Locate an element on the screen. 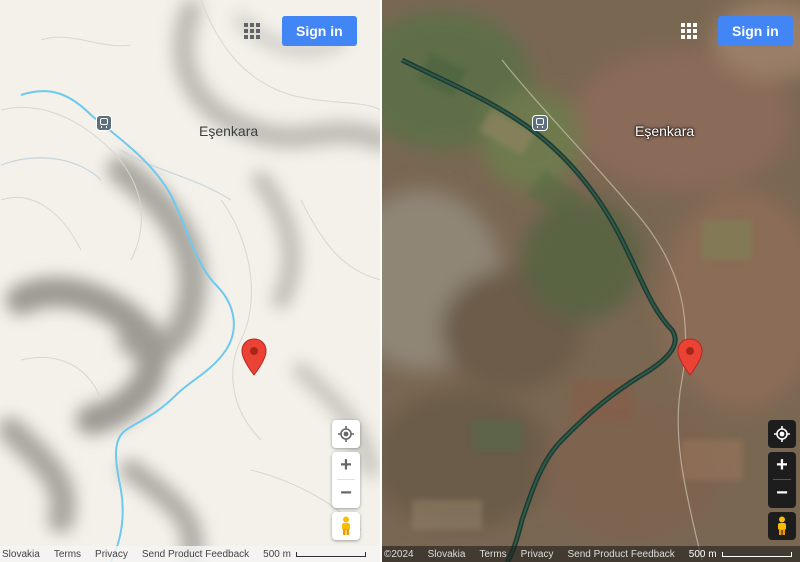 This screenshot has width=800, height=562. copyright-label: ©2024 is located at coordinates (399, 554).